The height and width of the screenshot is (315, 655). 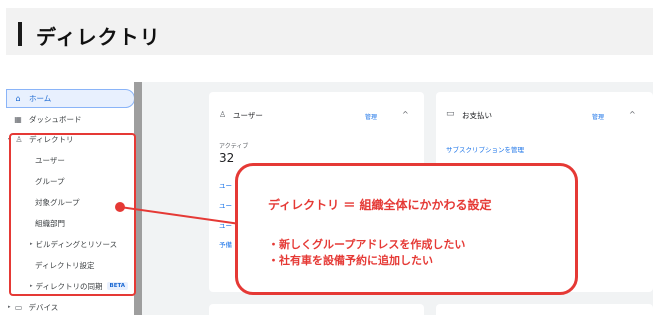 I want to click on sidebar-item-devices: ▸ ▭ デバイス, so click(x=32, y=306).